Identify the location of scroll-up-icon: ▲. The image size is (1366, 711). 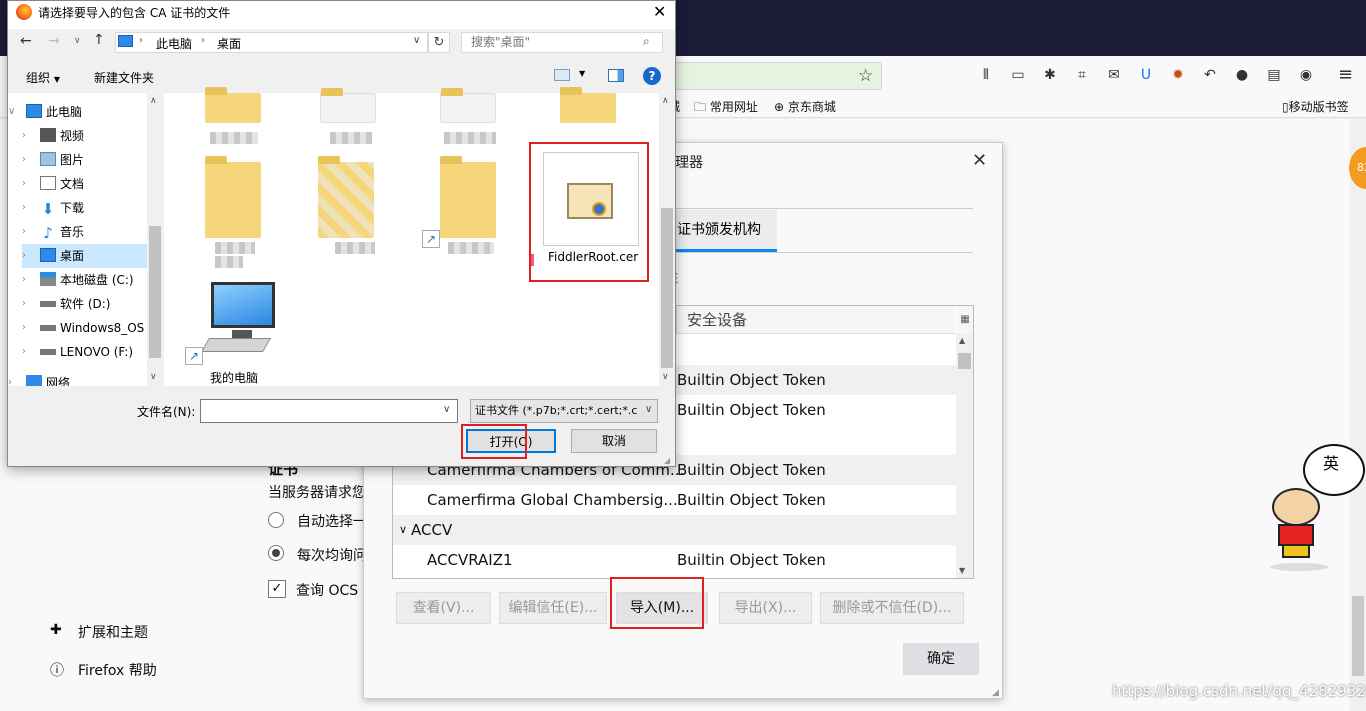
(962, 340).